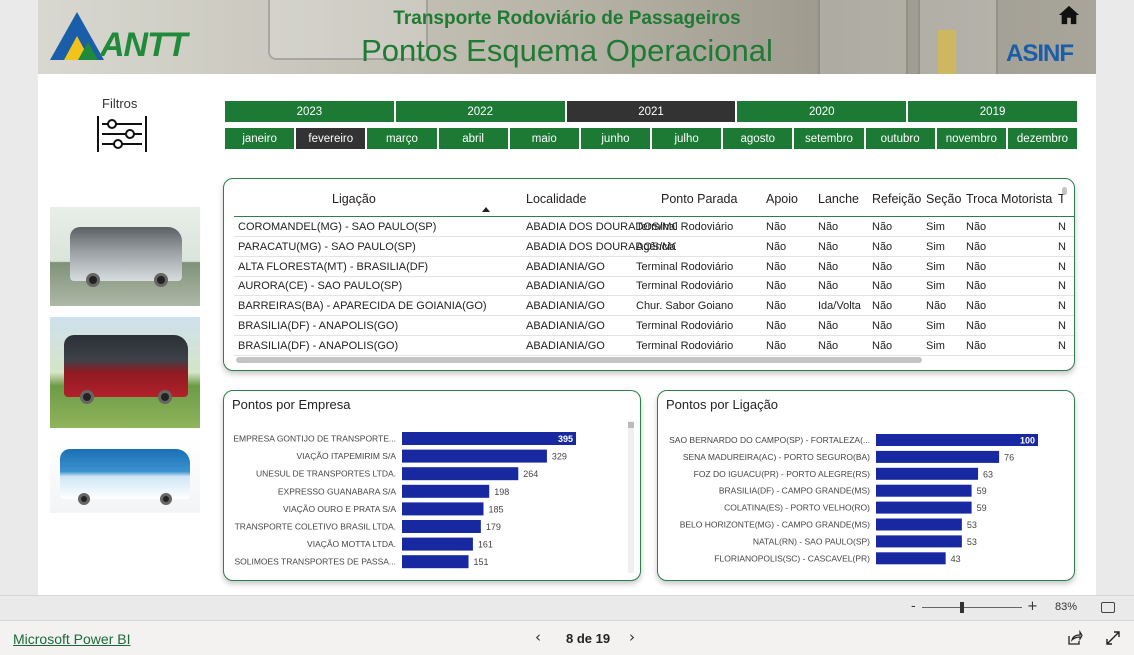  I want to click on month-option: agosto, so click(758, 138).